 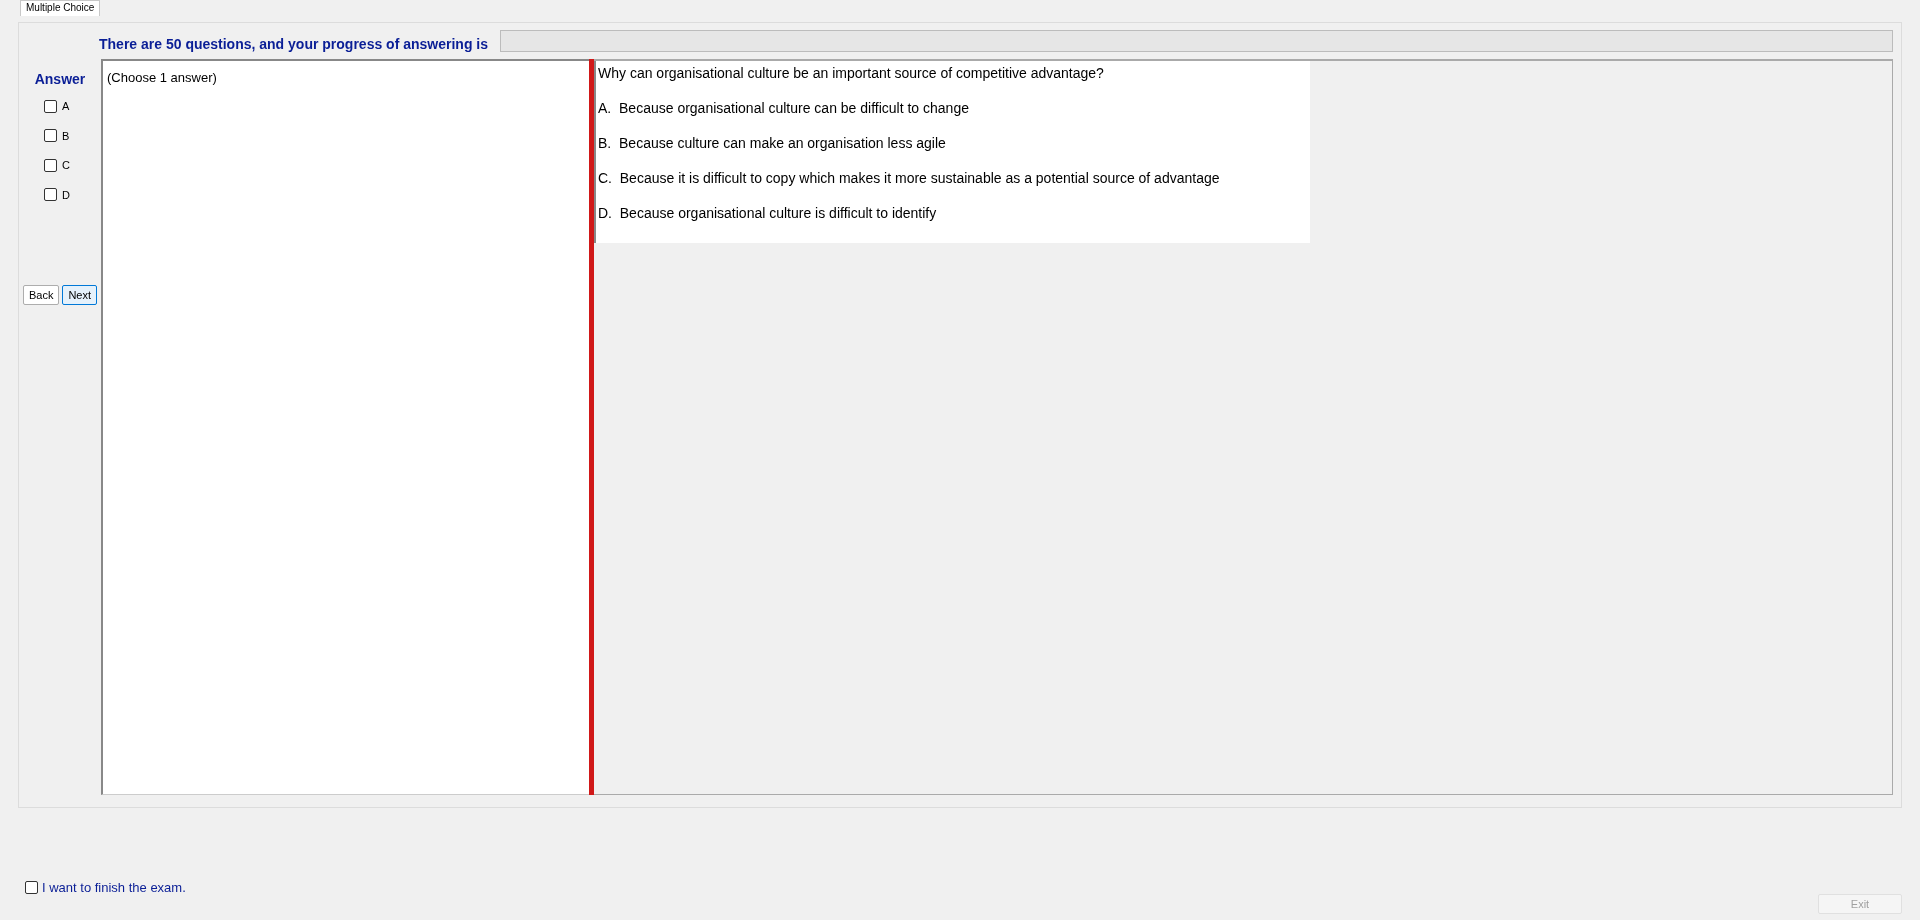 What do you see at coordinates (66, 106) in the screenshot?
I see `option-label: A` at bounding box center [66, 106].